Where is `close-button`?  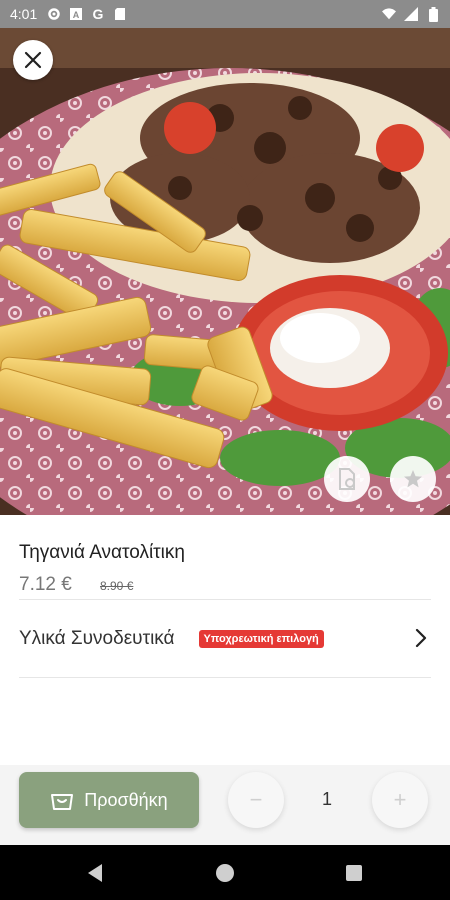
close-button is located at coordinates (33, 60).